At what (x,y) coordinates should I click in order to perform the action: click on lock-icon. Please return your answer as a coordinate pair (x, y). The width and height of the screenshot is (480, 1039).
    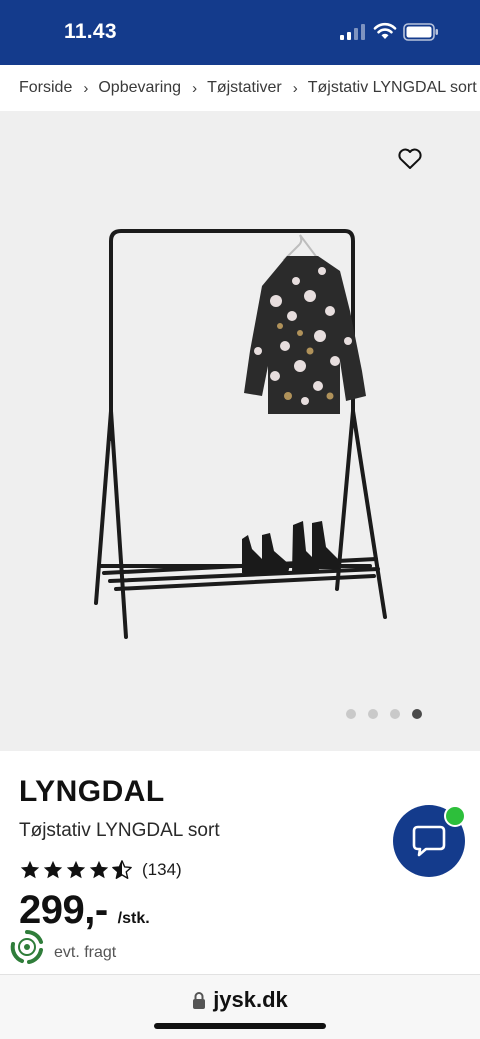
    Looking at the image, I should click on (199, 1000).